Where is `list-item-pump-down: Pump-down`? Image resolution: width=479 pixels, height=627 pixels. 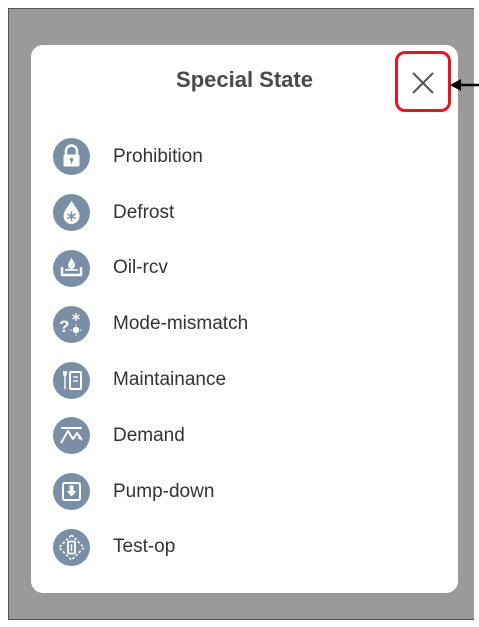
list-item-pump-down: Pump-down is located at coordinates (243, 492).